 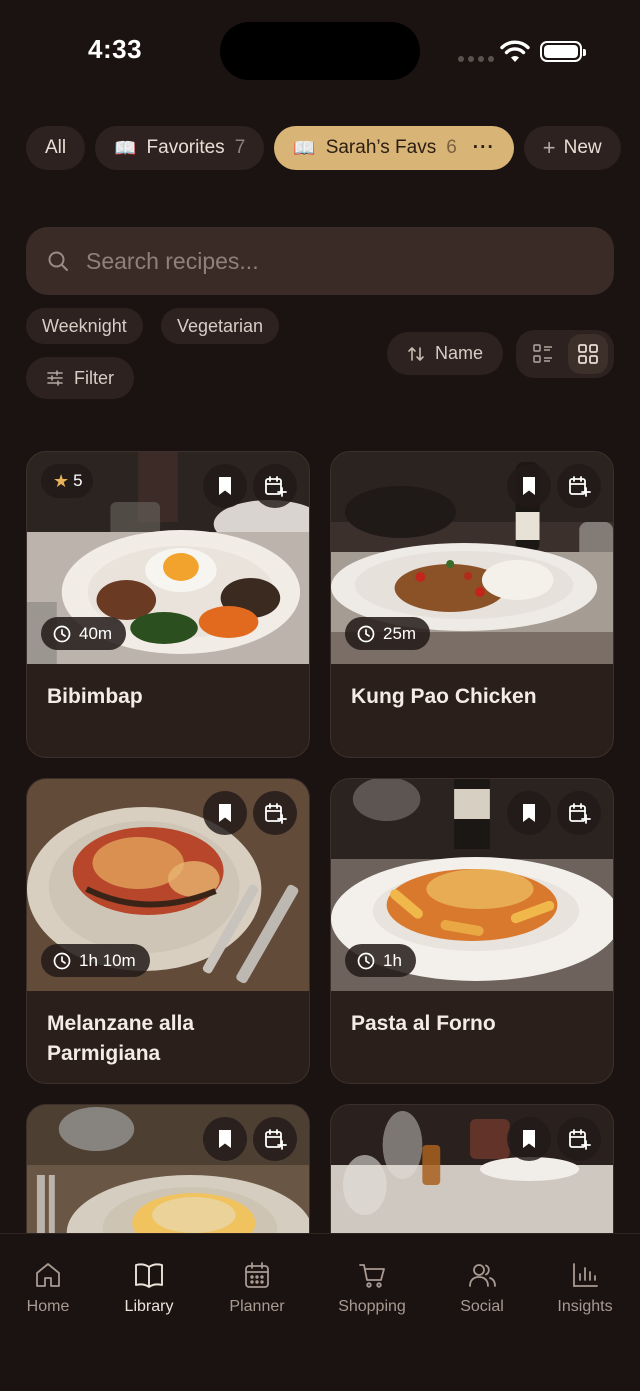 What do you see at coordinates (394, 148) in the screenshot?
I see `collection-chip-sarahs-favs: 📖 Sarah’s Favs 6 ···` at bounding box center [394, 148].